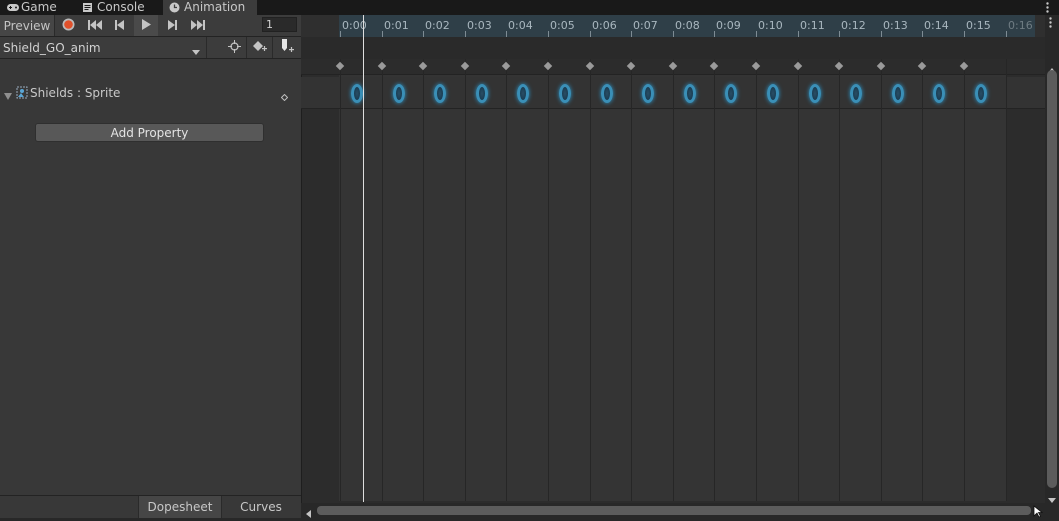  Describe the element at coordinates (261, 507) in the screenshot. I see `tab-curves: Curves` at that location.